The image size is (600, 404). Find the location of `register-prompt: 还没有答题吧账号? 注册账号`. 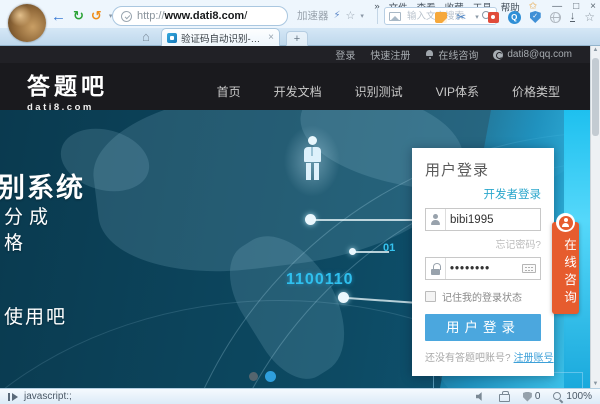

register-prompt: 还没有答题吧账号? 注册账号 is located at coordinates (489, 356).